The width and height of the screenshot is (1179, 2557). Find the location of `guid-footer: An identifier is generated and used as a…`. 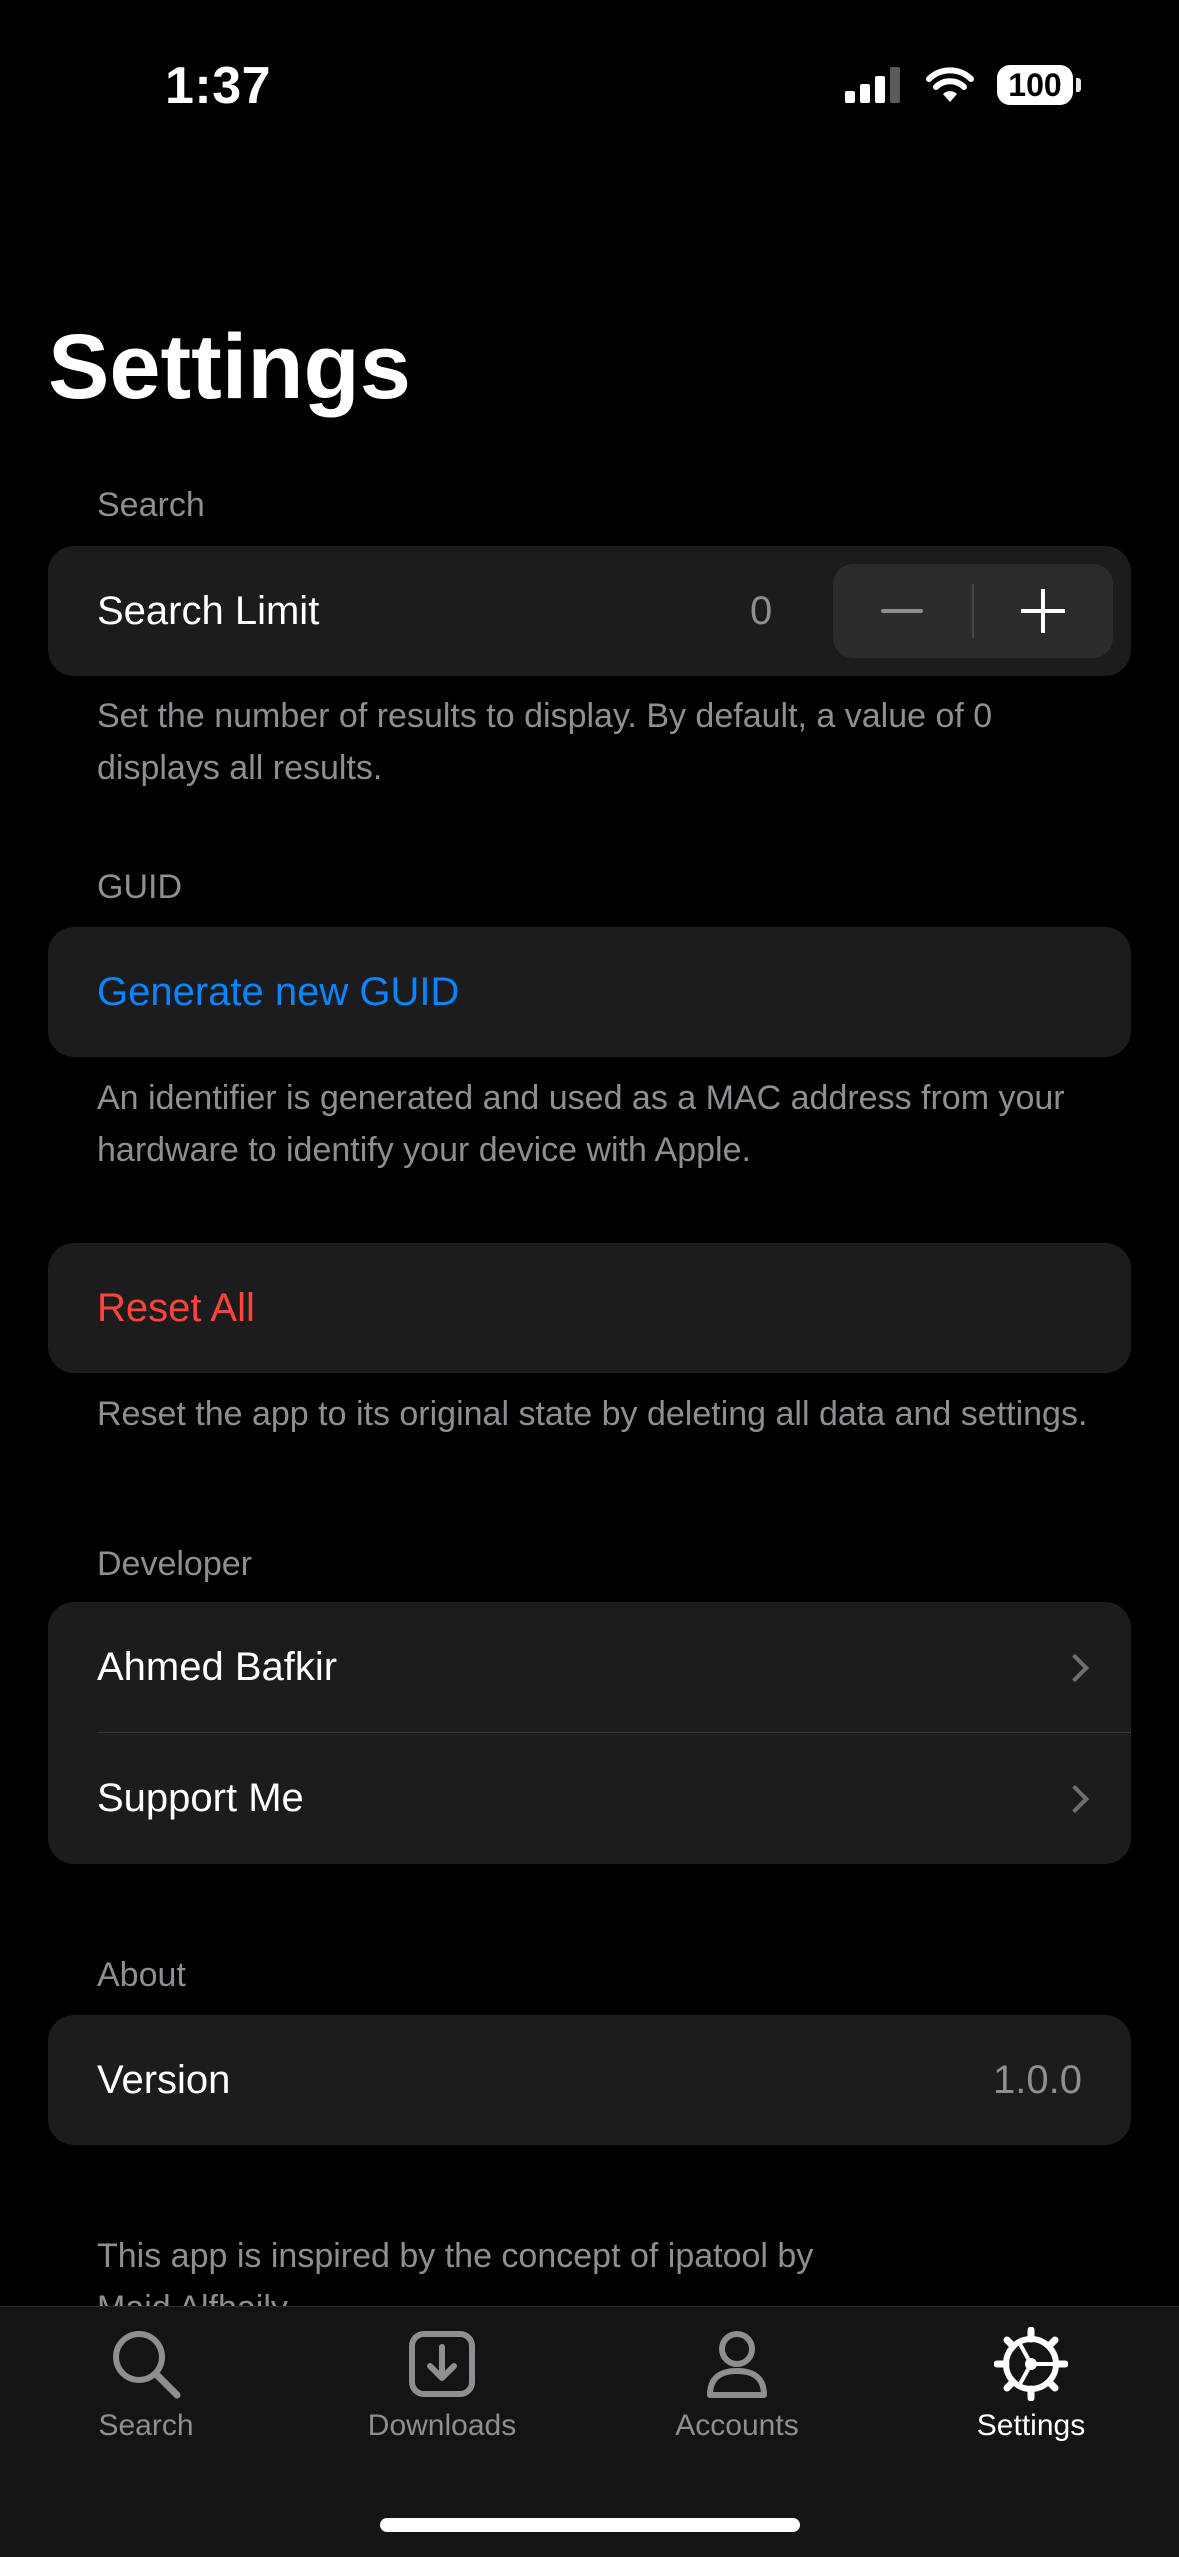

guid-footer: An identifier is generated and used as a… is located at coordinates (581, 1124).